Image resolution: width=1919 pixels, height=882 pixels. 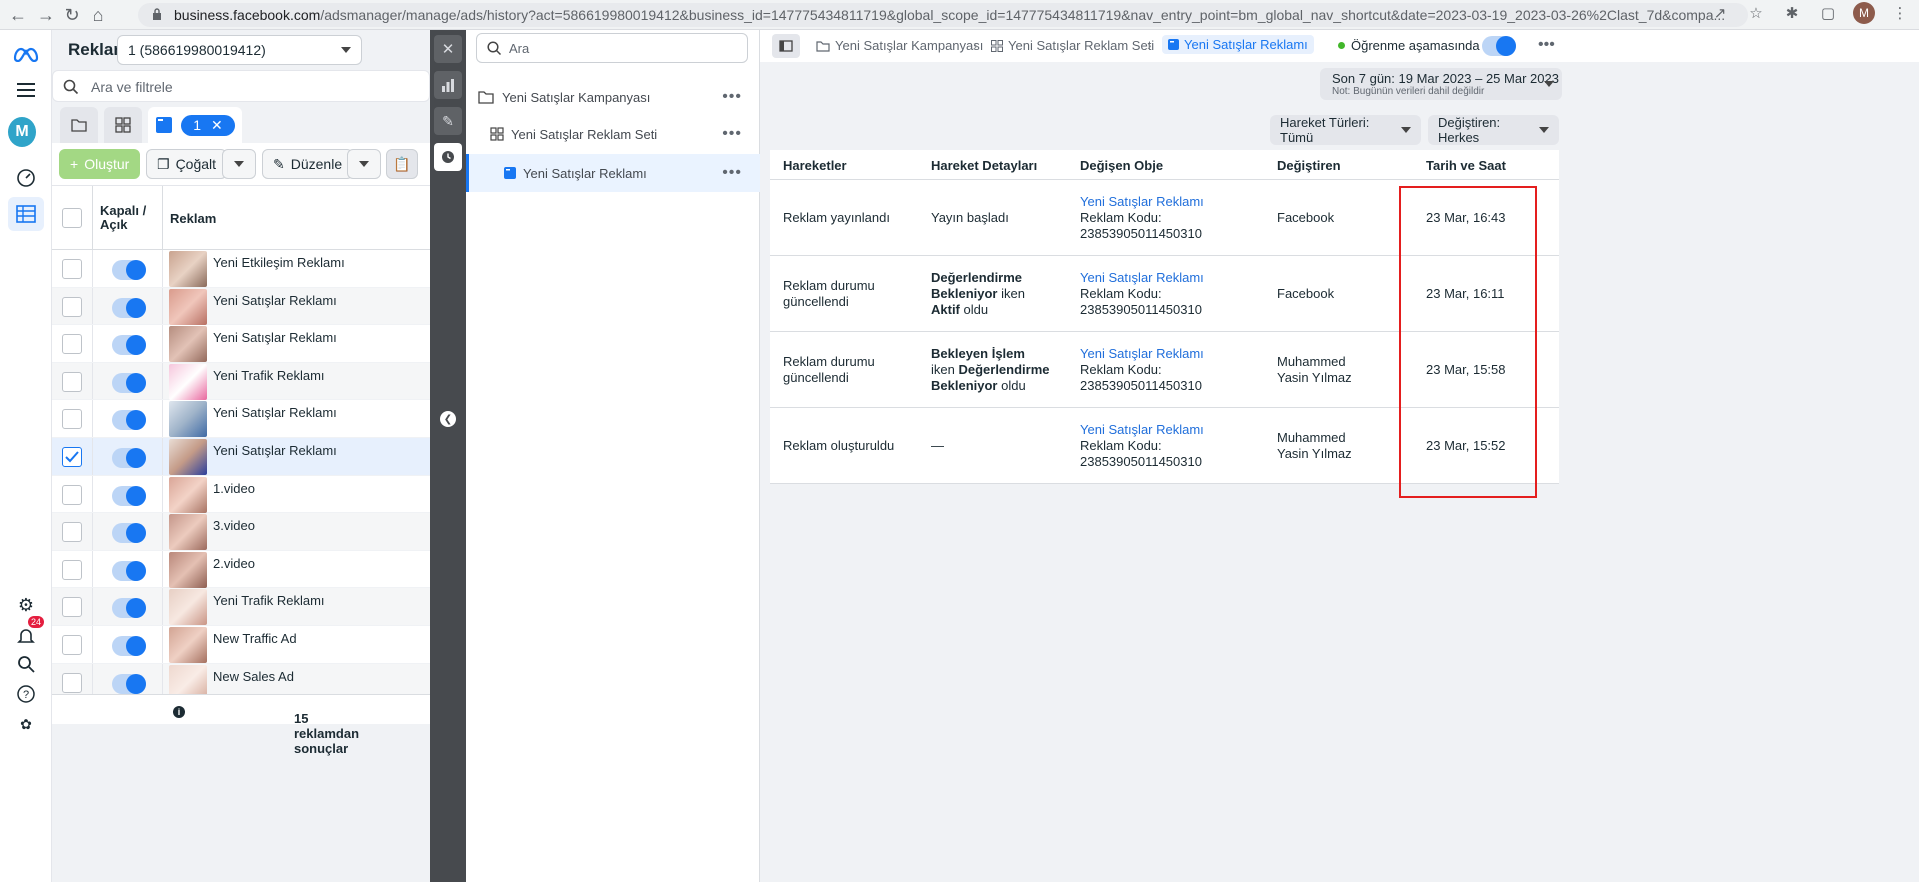 What do you see at coordinates (1900, 13) in the screenshot?
I see `menu-icon: ⋮` at bounding box center [1900, 13].